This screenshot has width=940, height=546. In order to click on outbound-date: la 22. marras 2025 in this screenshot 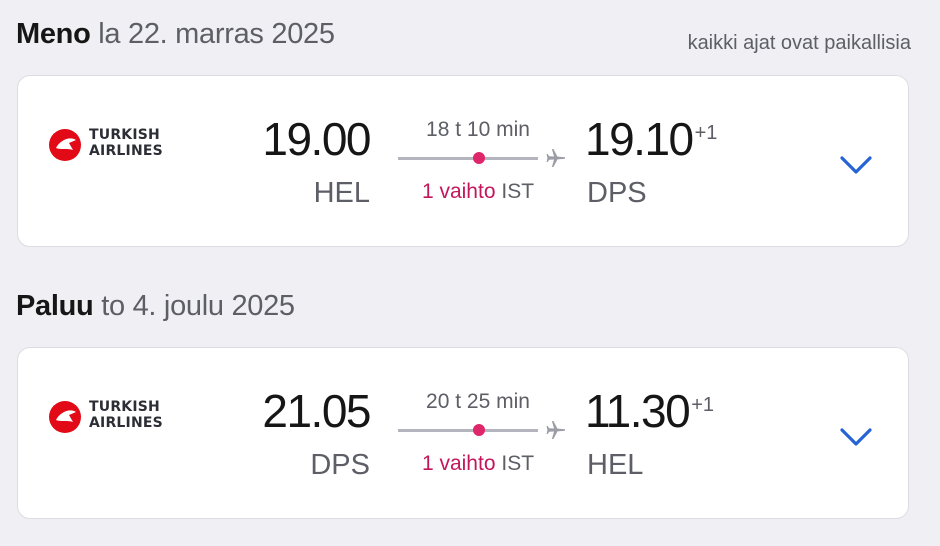, I will do `click(216, 34)`.